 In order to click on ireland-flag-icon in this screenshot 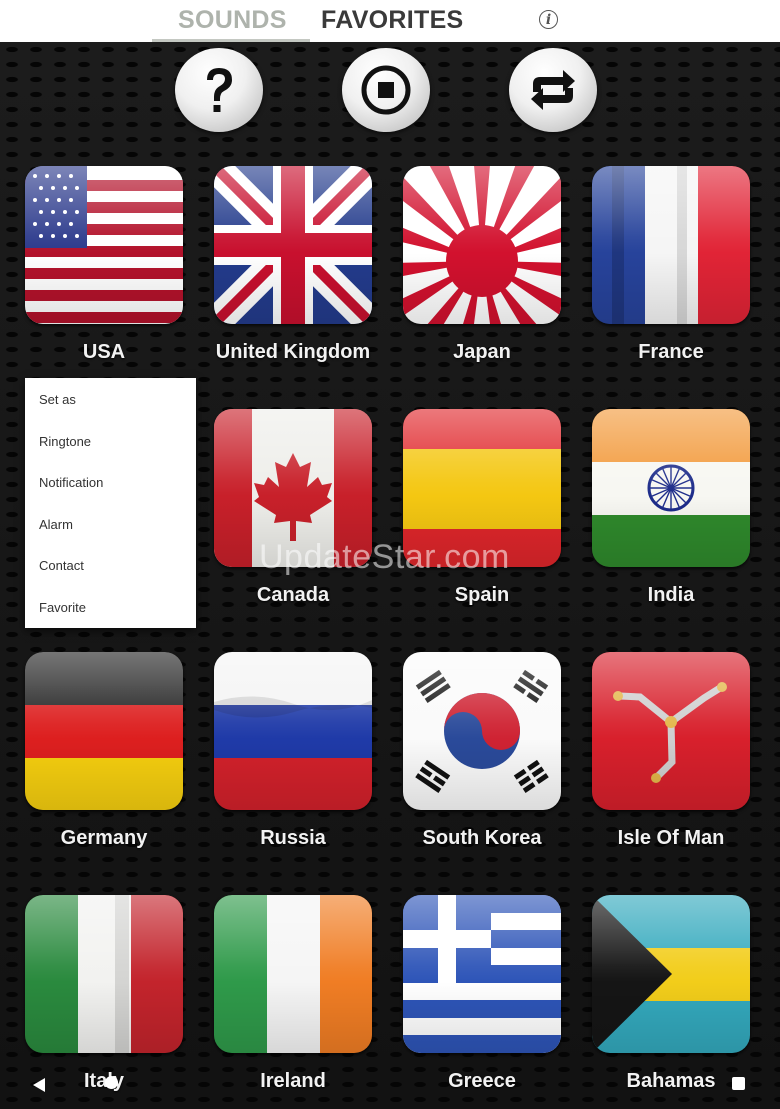, I will do `click(293, 974)`.